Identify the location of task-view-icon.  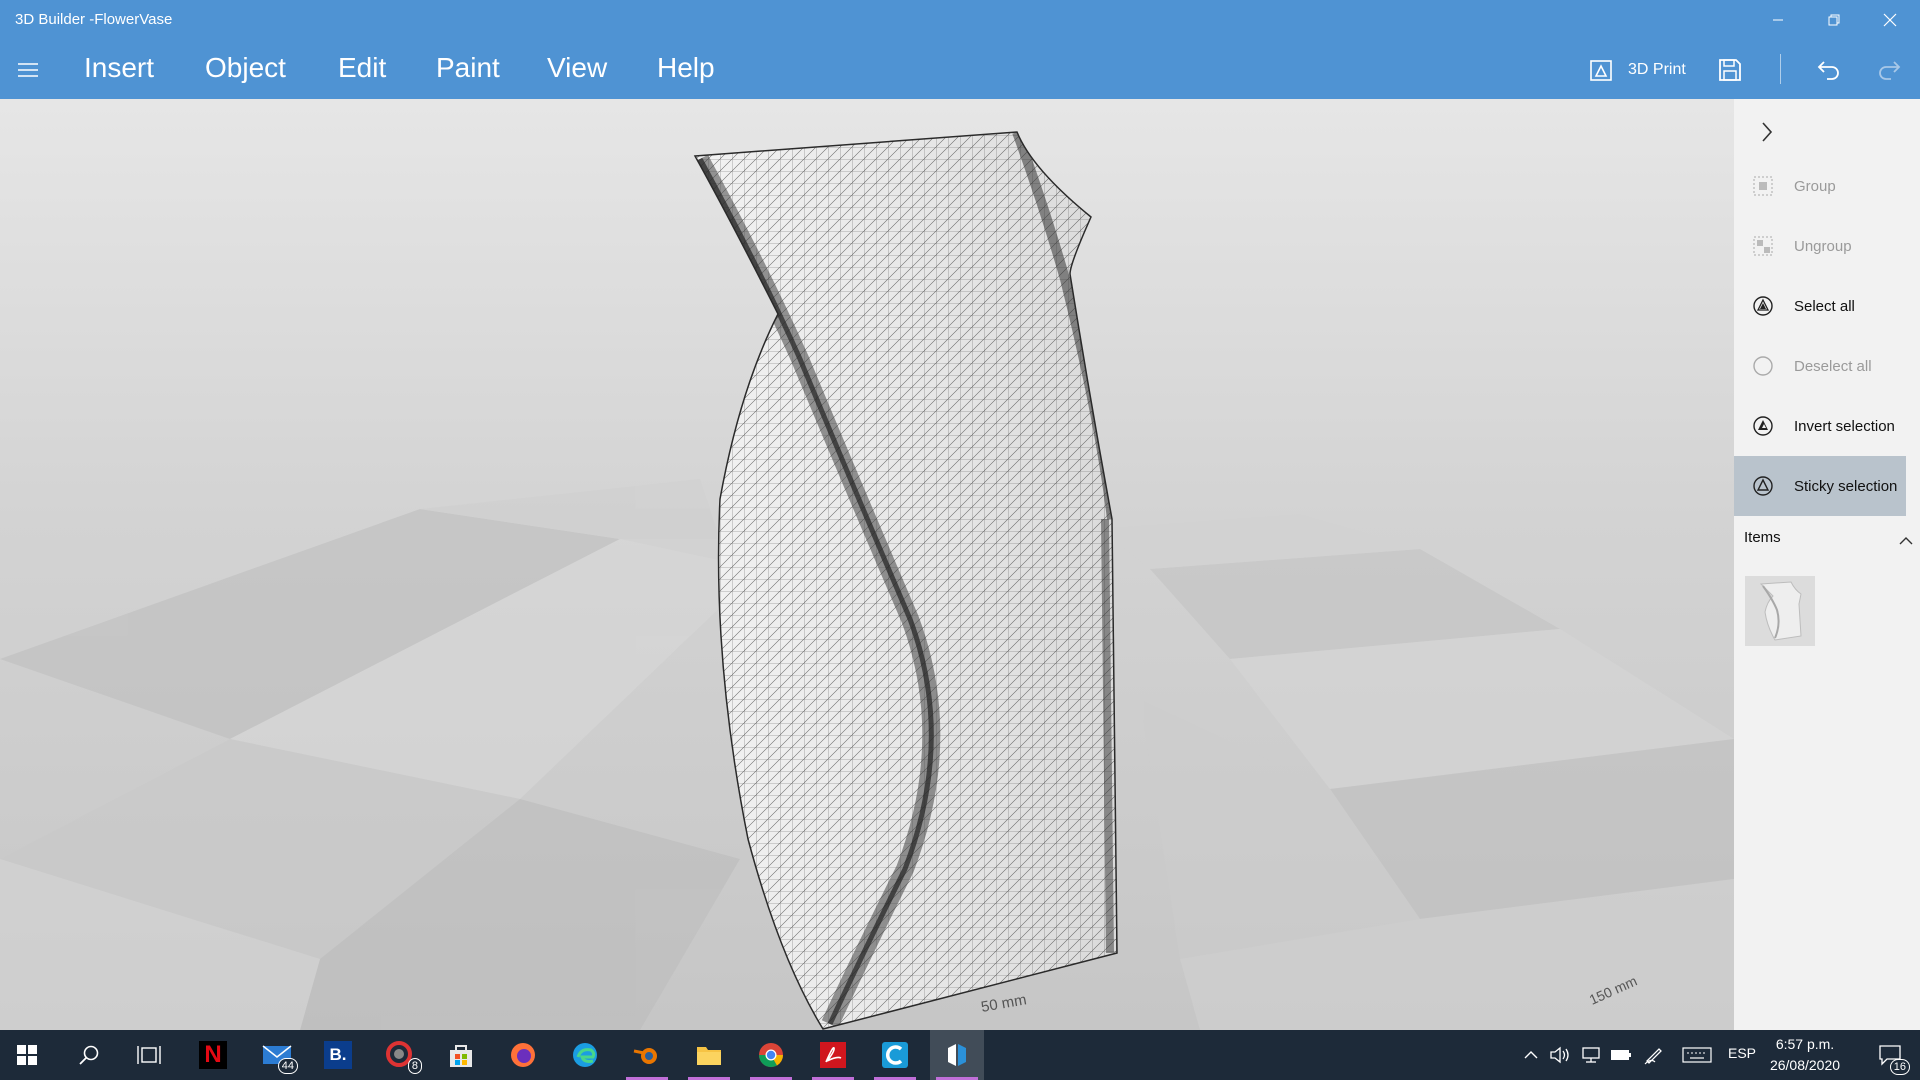
(149, 1055).